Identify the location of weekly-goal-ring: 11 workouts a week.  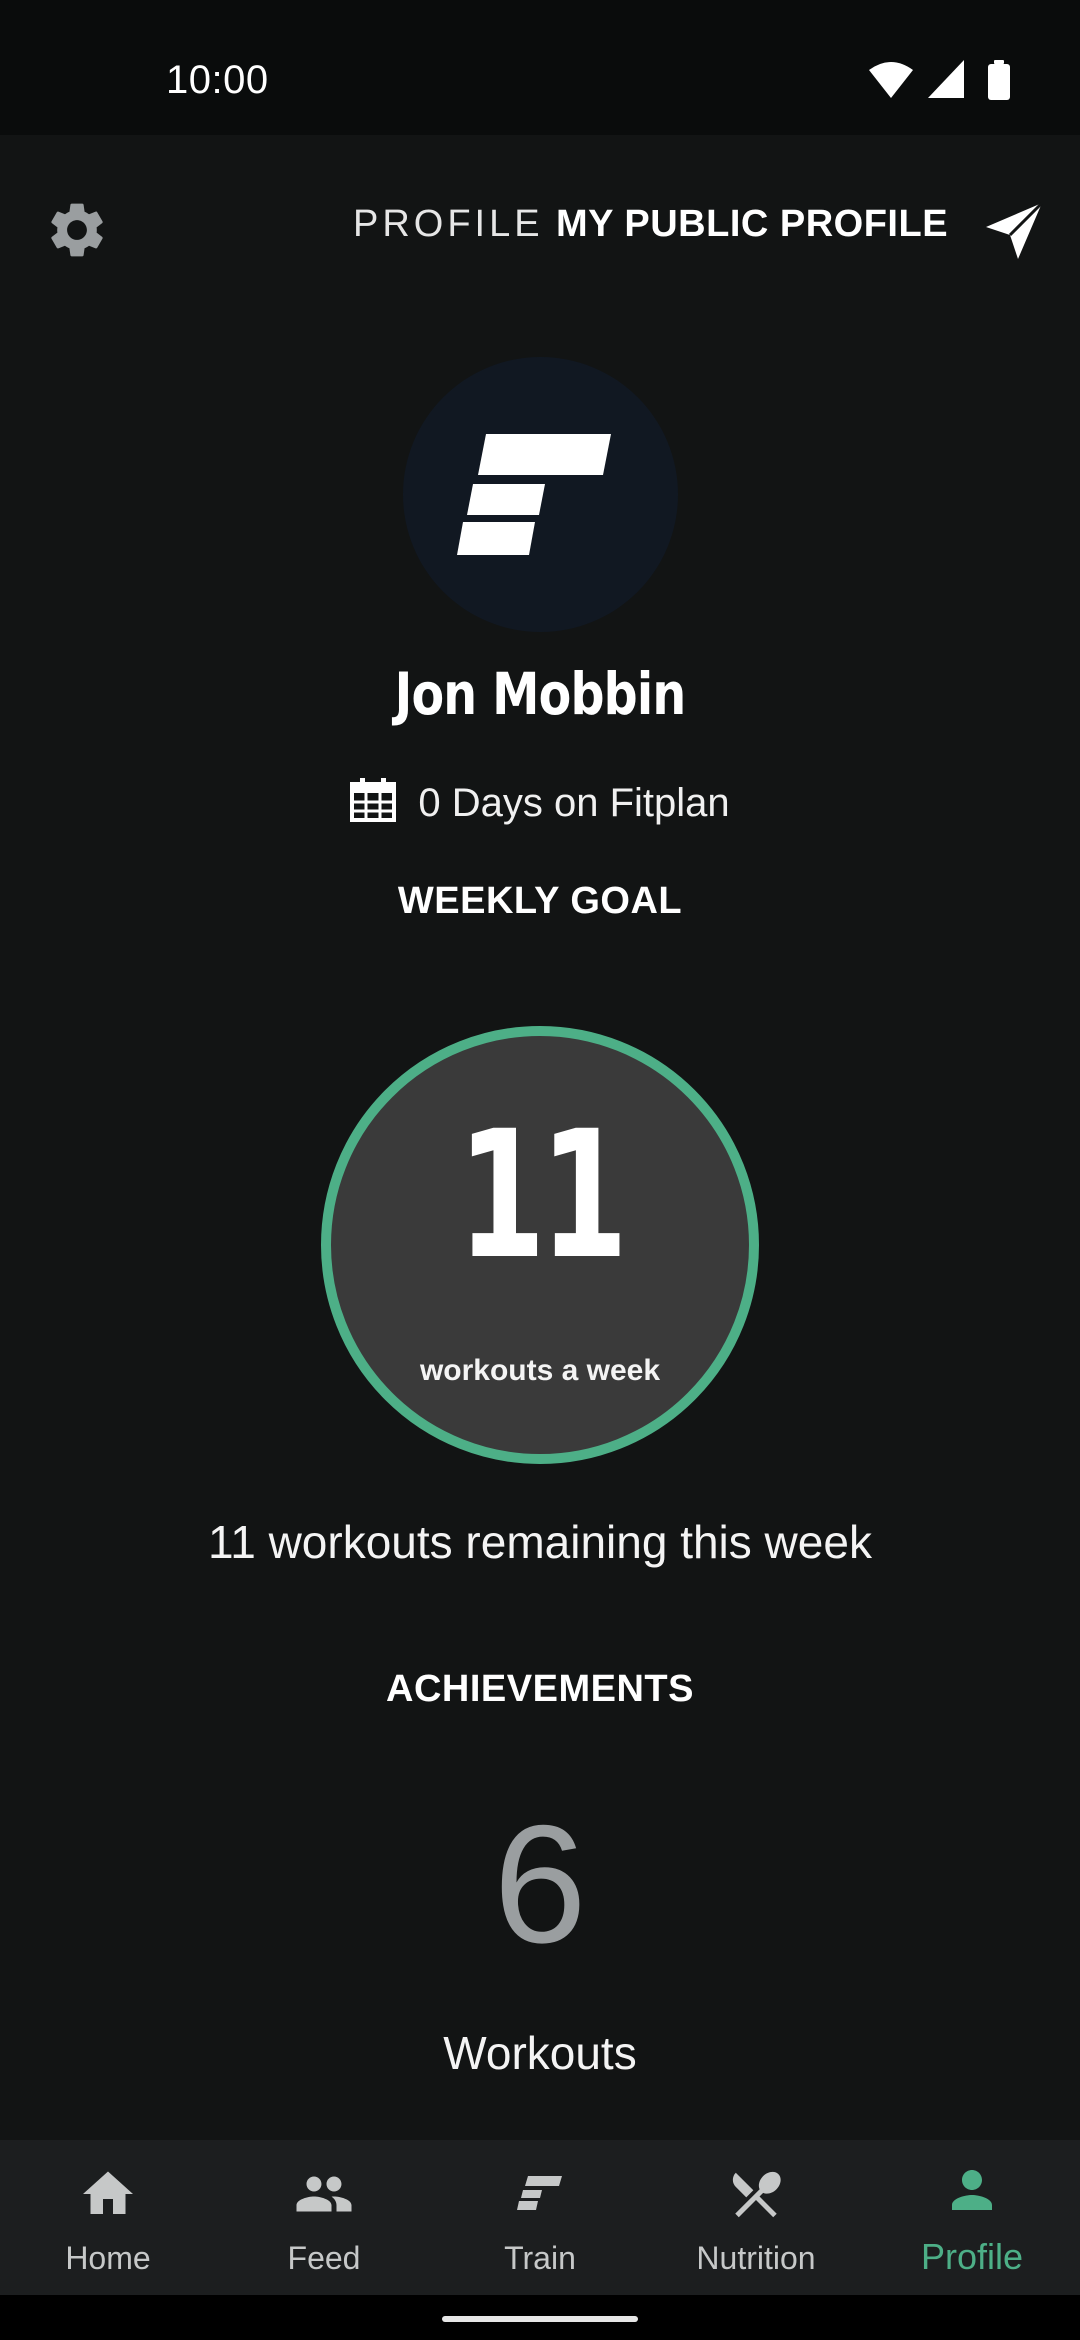
(540, 1245).